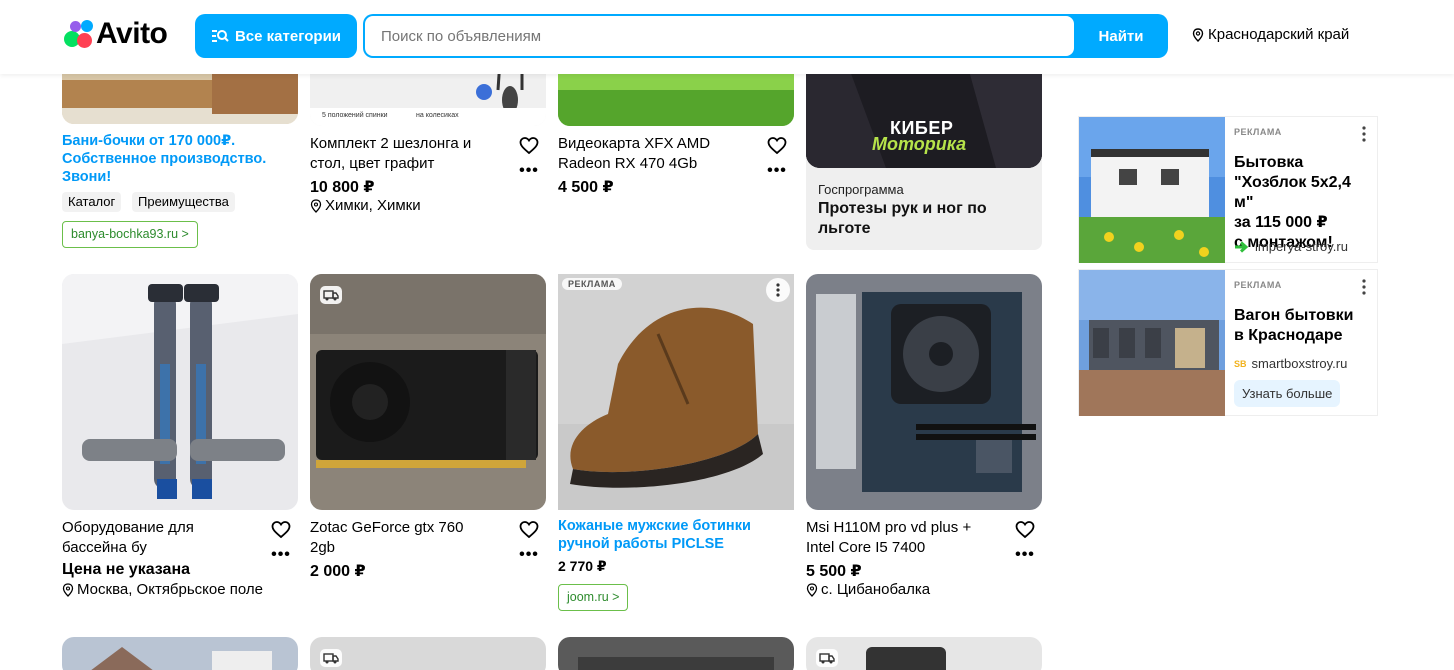 This screenshot has width=1454, height=670. Describe the element at coordinates (410, 538) in the screenshot. I see `item-title-zotac: Zotac GeForce gtx 760 2gb` at that location.